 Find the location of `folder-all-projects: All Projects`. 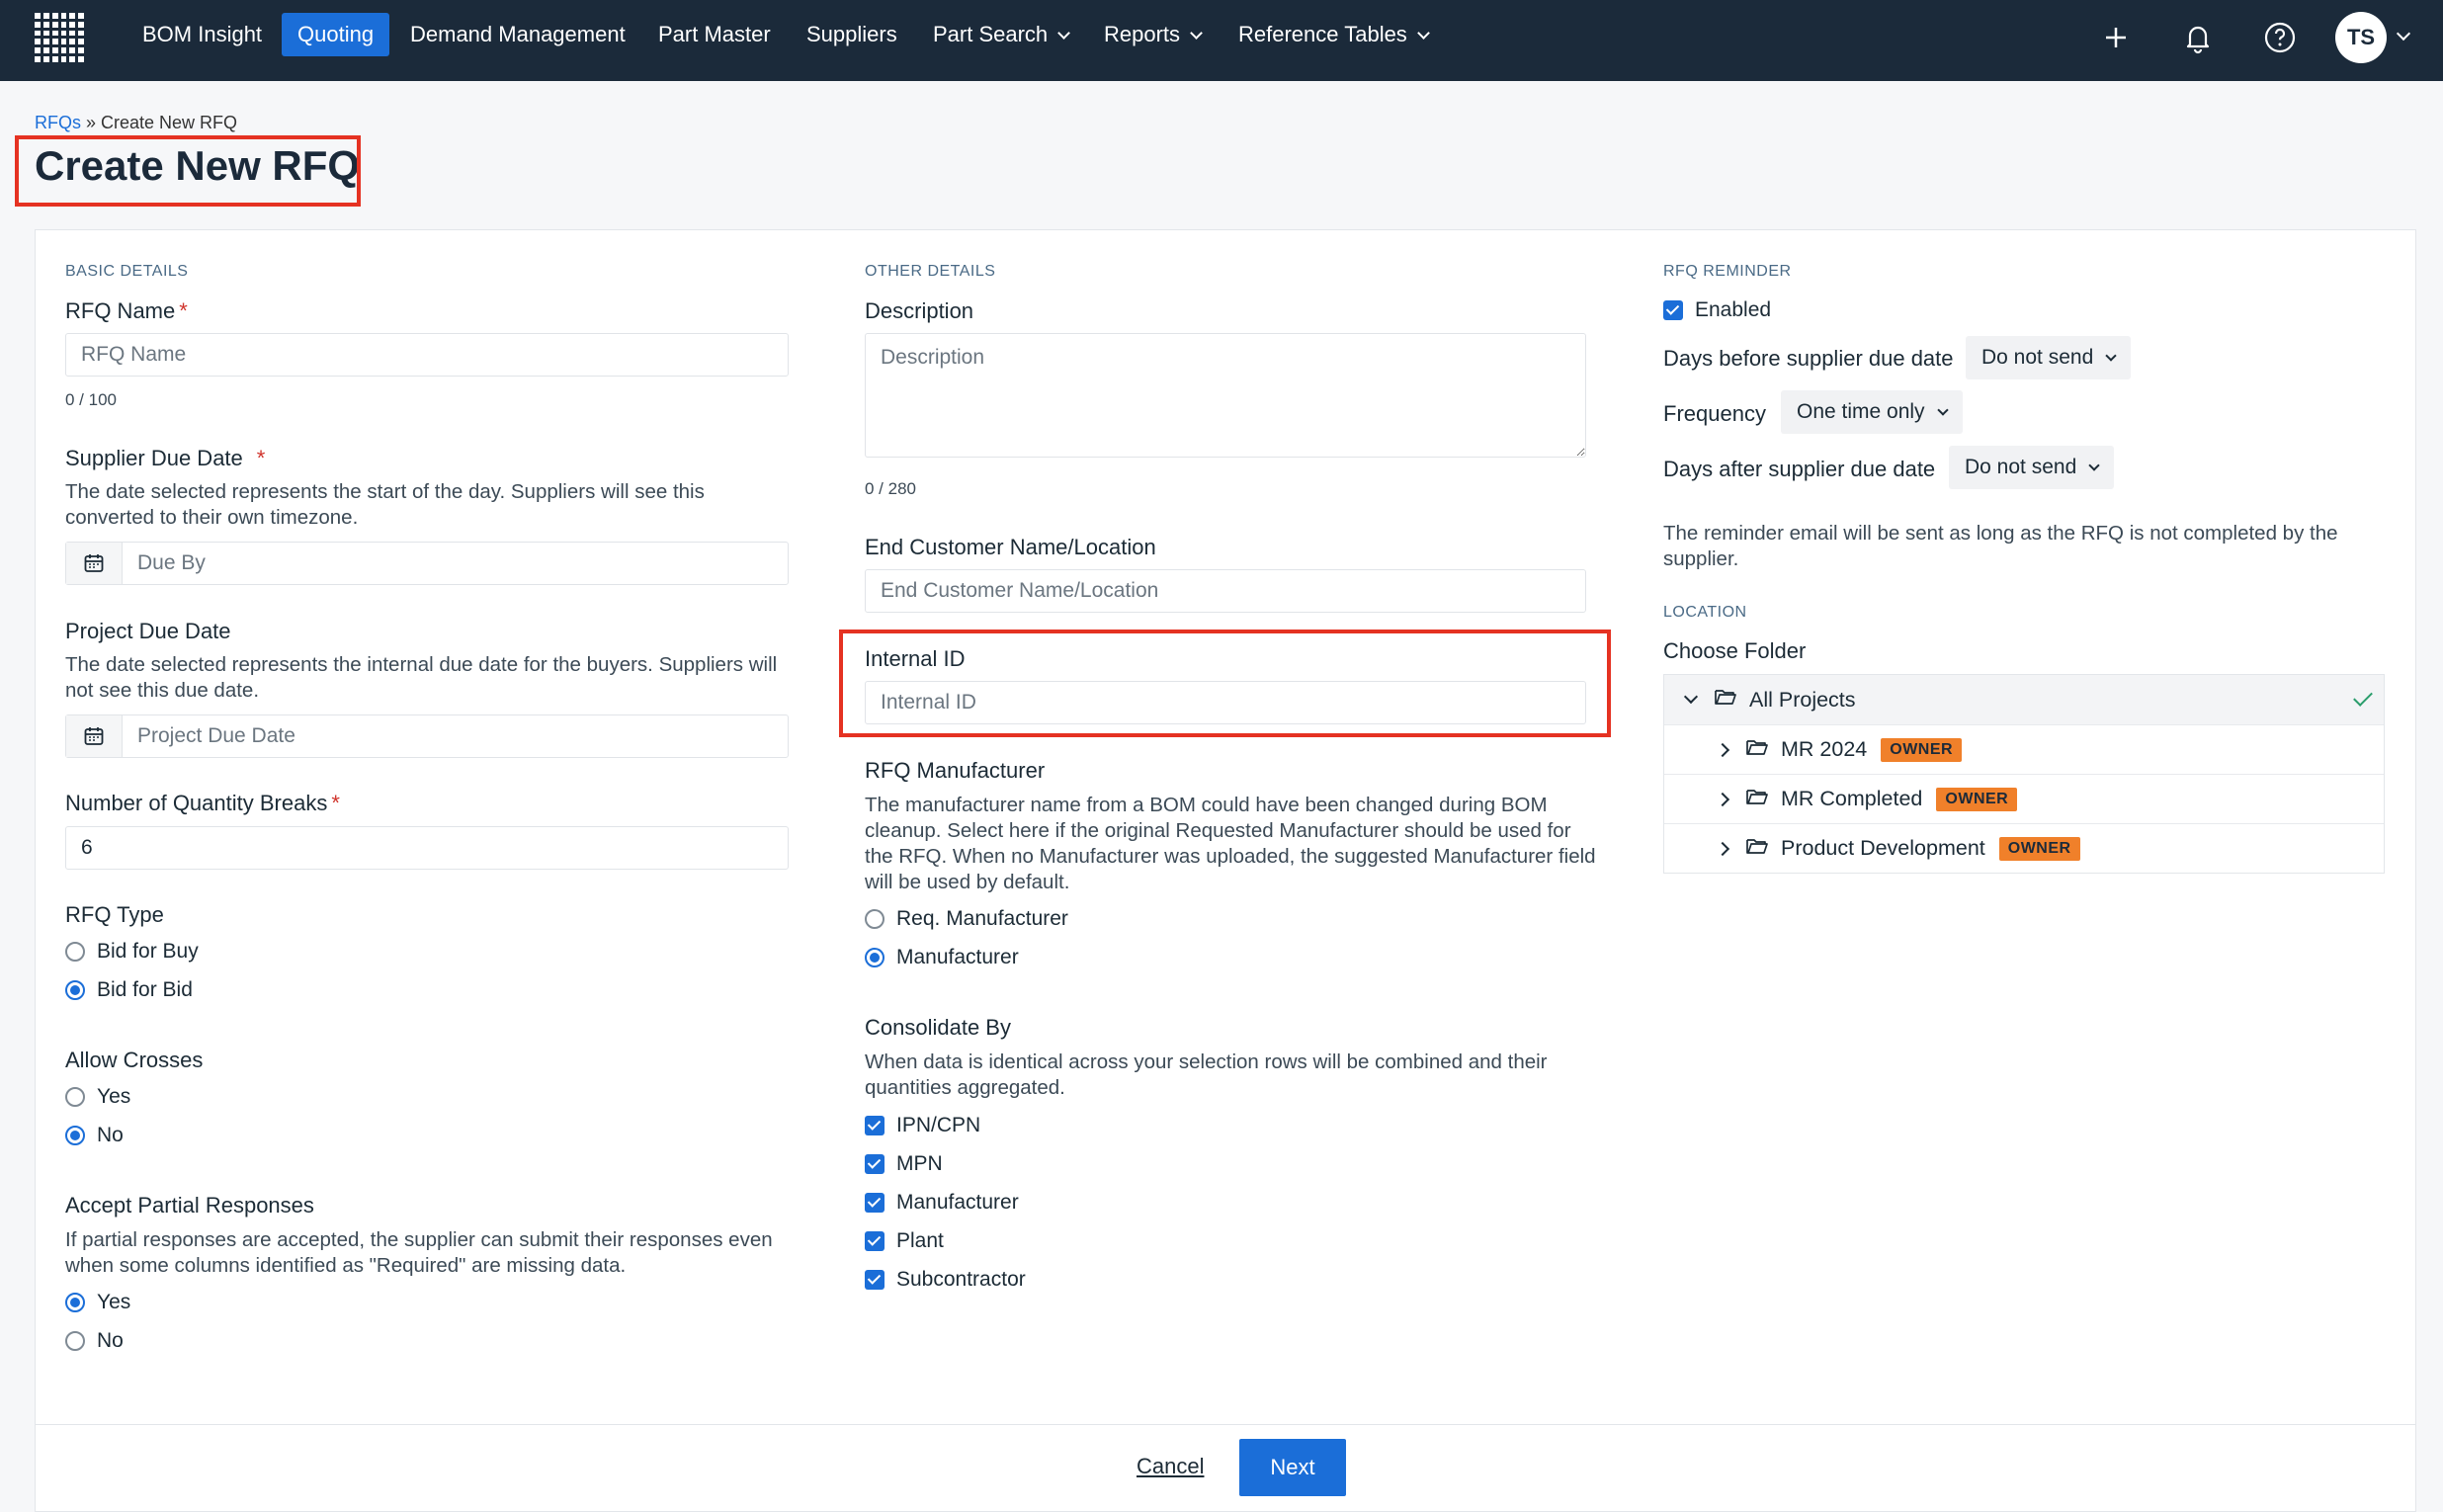

folder-all-projects: All Projects is located at coordinates (2024, 699).